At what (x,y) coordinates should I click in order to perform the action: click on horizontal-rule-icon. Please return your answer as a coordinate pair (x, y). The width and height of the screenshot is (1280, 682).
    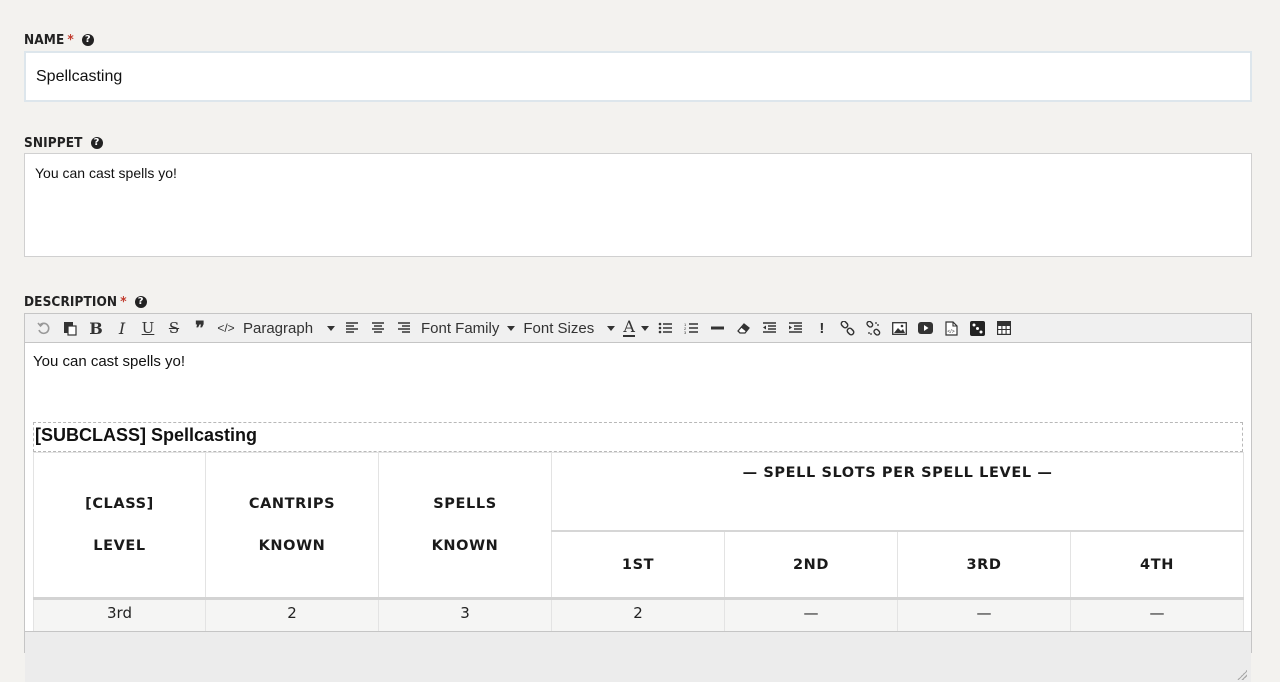
    Looking at the image, I should click on (718, 328).